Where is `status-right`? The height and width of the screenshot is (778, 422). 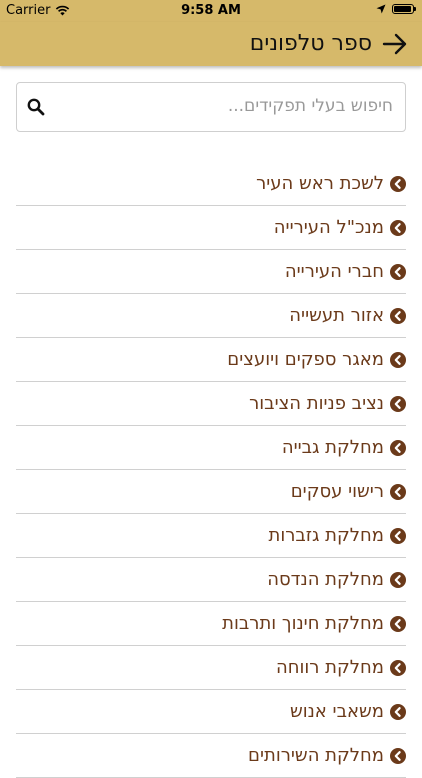
status-right is located at coordinates (396, 9).